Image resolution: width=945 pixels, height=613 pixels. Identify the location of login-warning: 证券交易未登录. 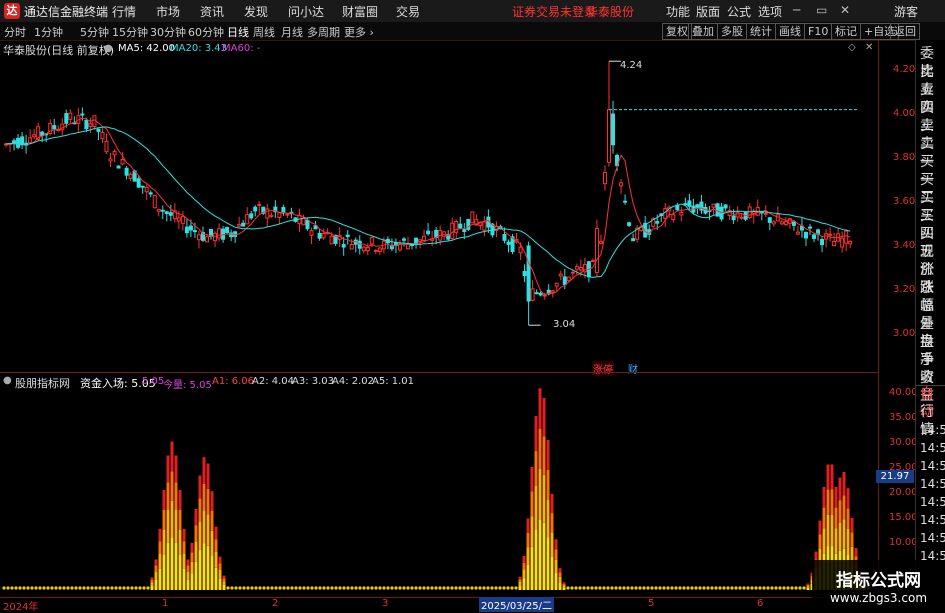
(554, 11).